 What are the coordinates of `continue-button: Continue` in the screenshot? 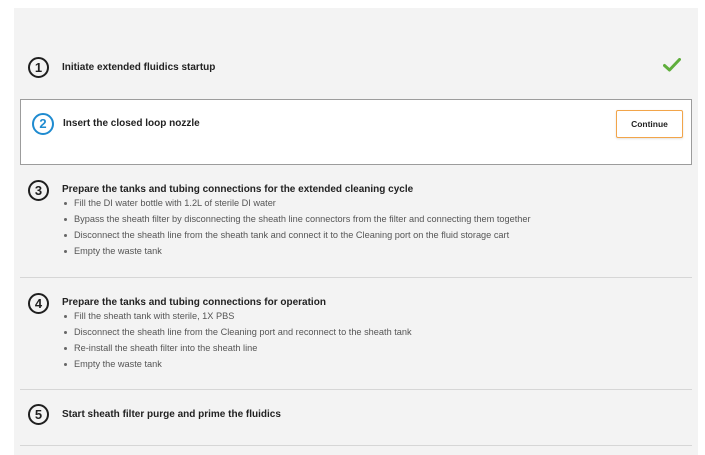 It's located at (649, 124).